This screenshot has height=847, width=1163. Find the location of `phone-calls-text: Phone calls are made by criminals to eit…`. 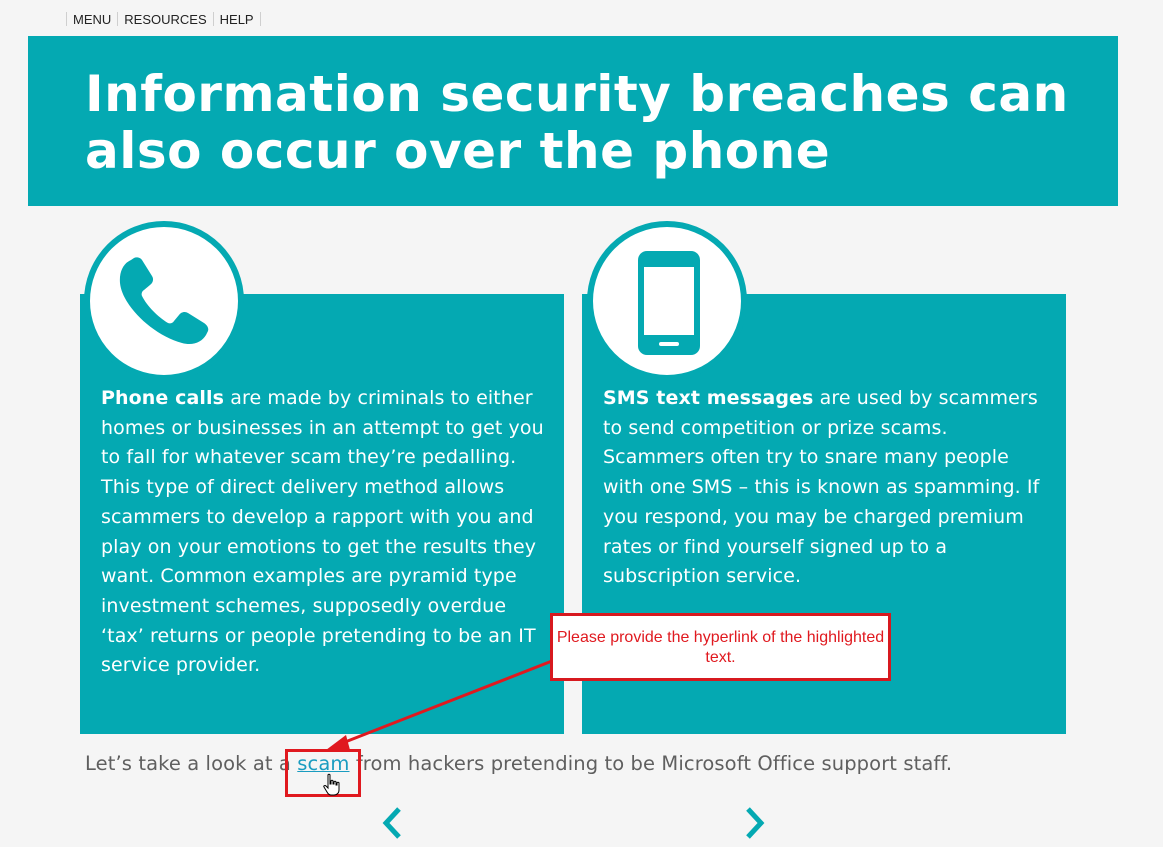

phone-calls-text: Phone calls are made by criminals to eit… is located at coordinates (326, 532).